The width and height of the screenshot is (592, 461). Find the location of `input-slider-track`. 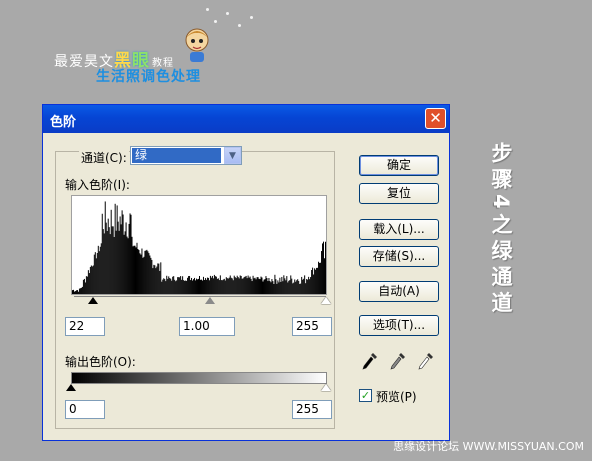

input-slider-track is located at coordinates (200, 296).